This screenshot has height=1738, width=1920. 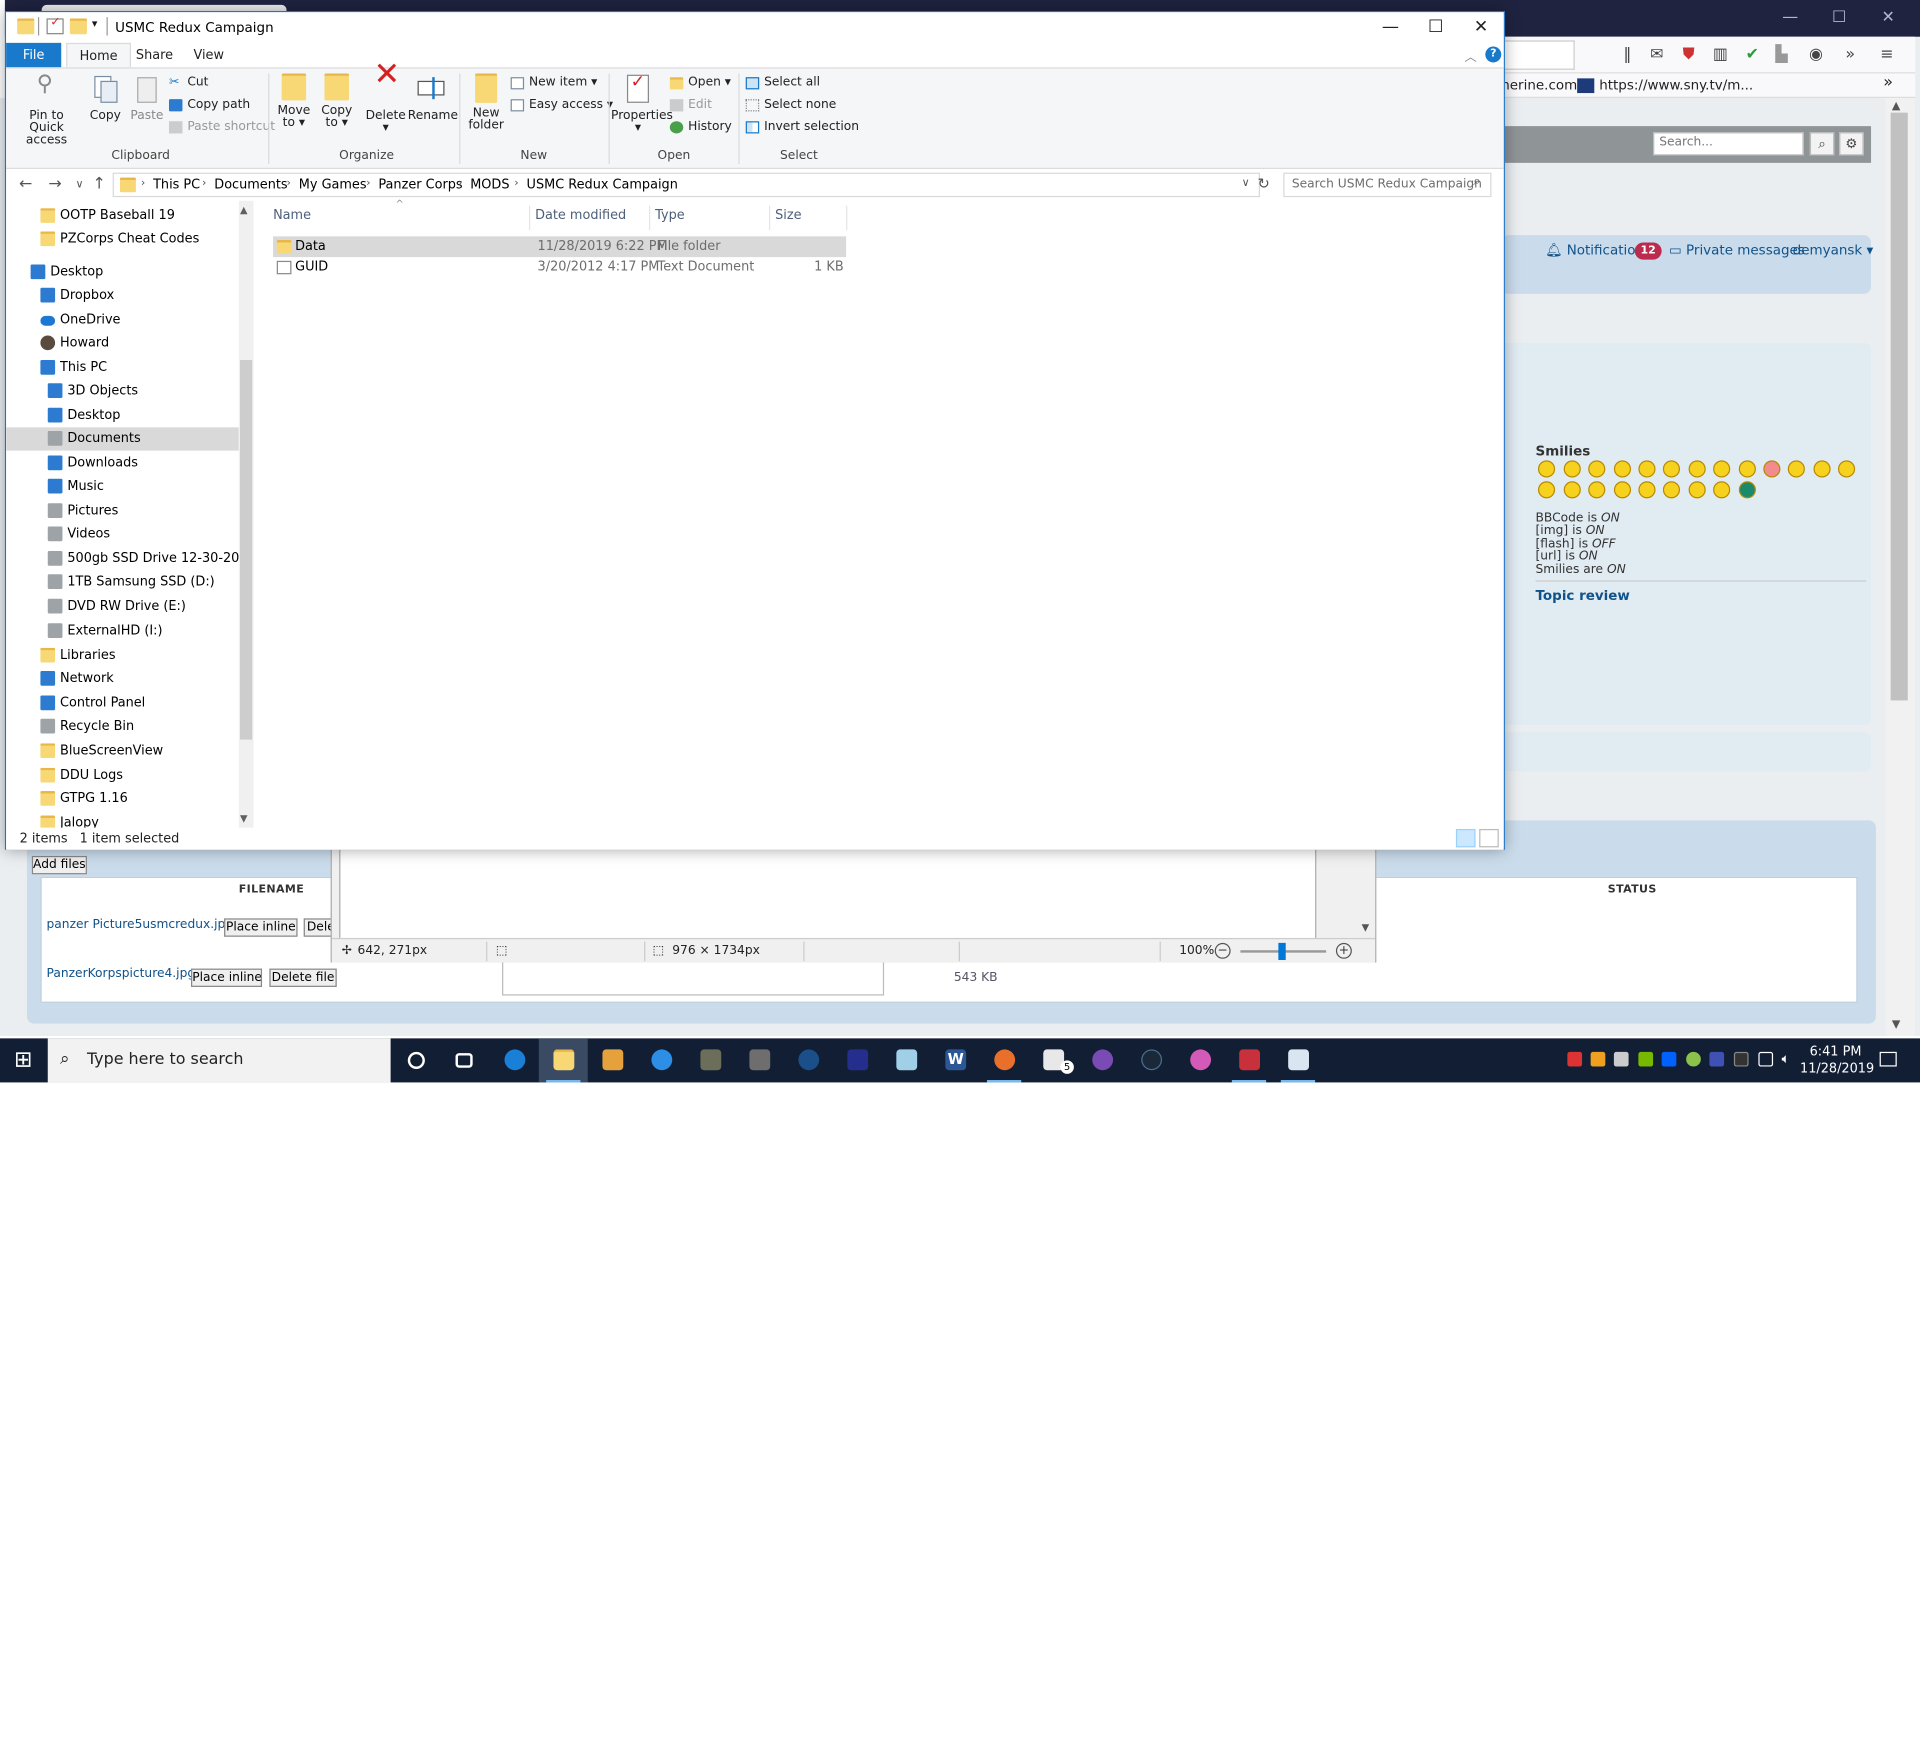 What do you see at coordinates (155, 55) in the screenshot?
I see `tab-share: Share` at bounding box center [155, 55].